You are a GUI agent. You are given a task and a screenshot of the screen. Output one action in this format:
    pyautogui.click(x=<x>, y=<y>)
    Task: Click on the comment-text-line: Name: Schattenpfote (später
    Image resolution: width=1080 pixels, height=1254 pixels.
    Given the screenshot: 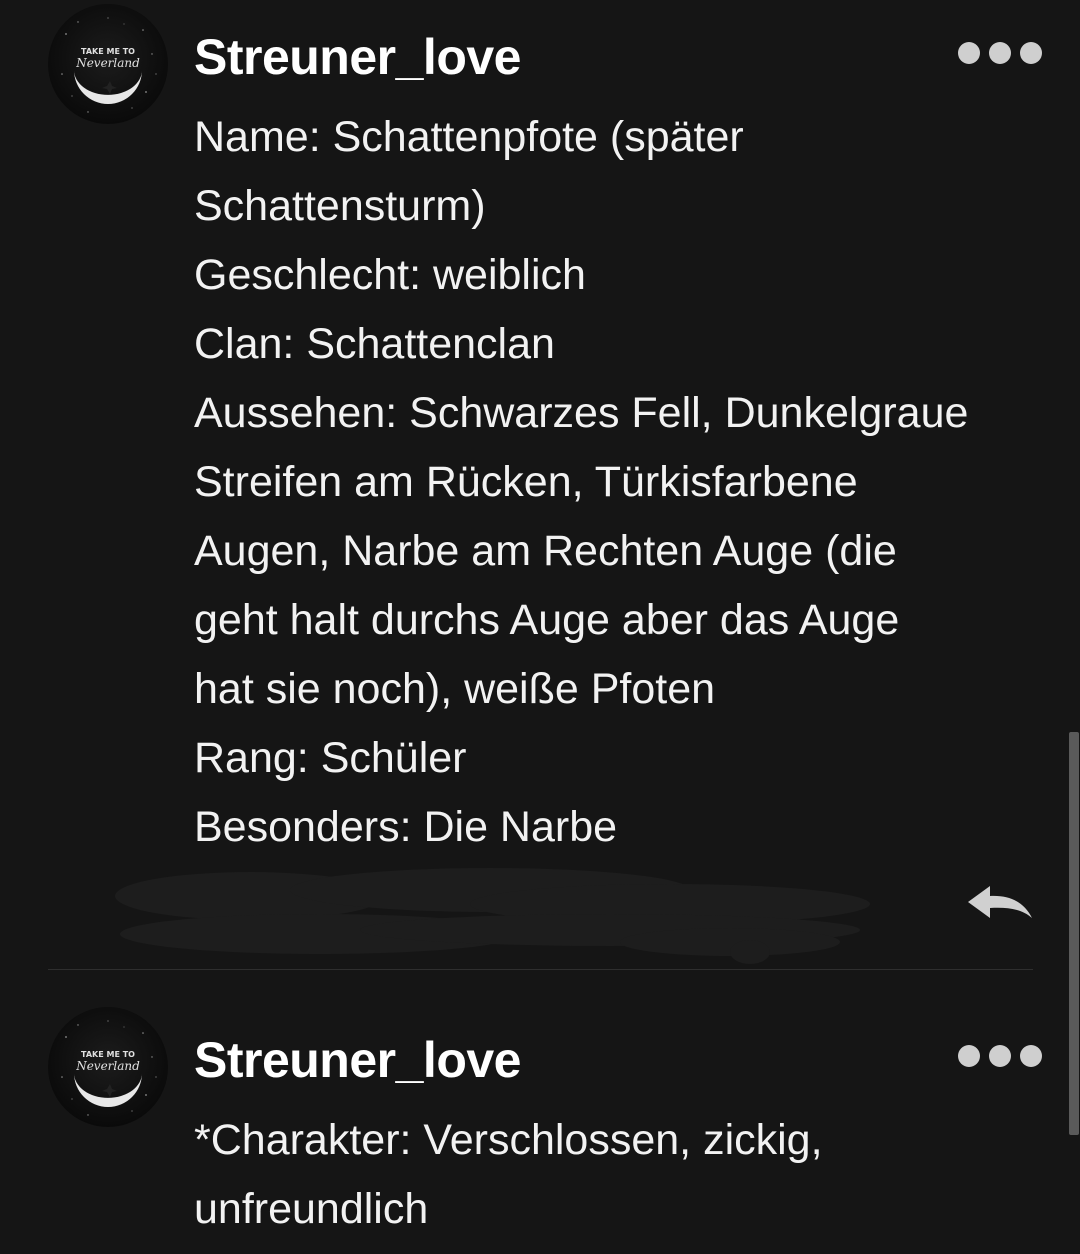 What is the action you would take?
    pyautogui.click(x=469, y=137)
    